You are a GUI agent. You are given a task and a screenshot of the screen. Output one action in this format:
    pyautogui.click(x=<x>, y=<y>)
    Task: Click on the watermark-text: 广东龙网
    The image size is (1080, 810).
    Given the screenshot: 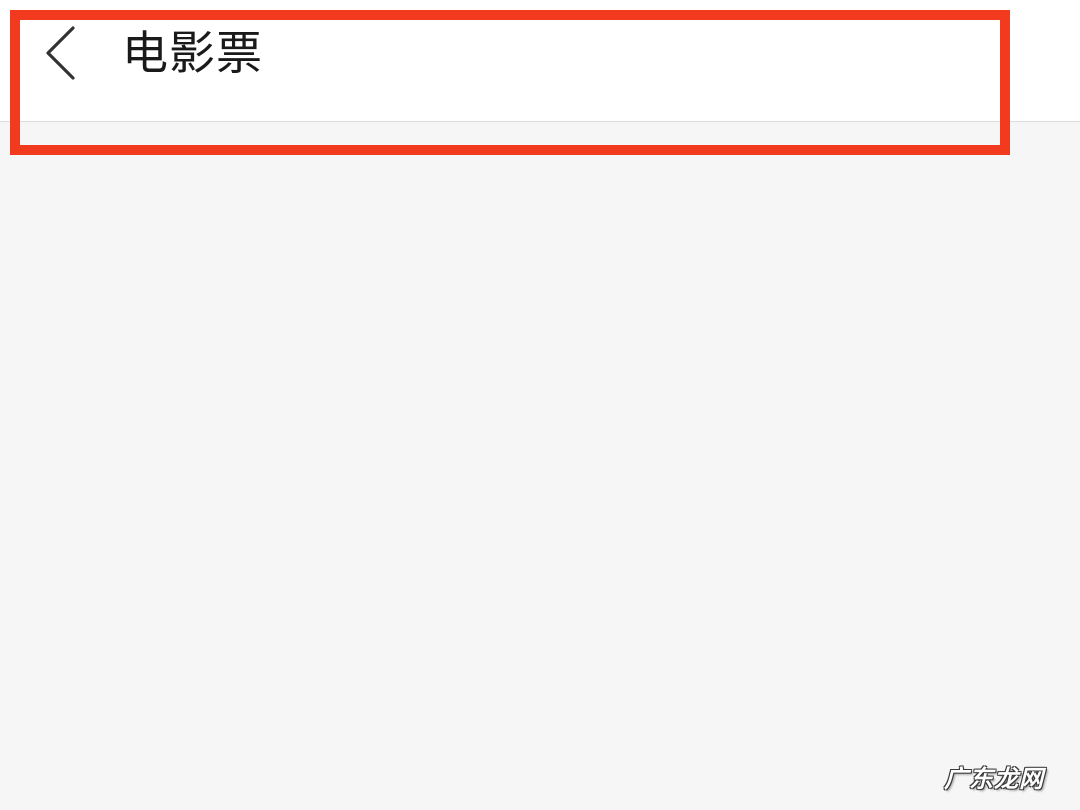 What is the action you would take?
    pyautogui.click(x=994, y=779)
    